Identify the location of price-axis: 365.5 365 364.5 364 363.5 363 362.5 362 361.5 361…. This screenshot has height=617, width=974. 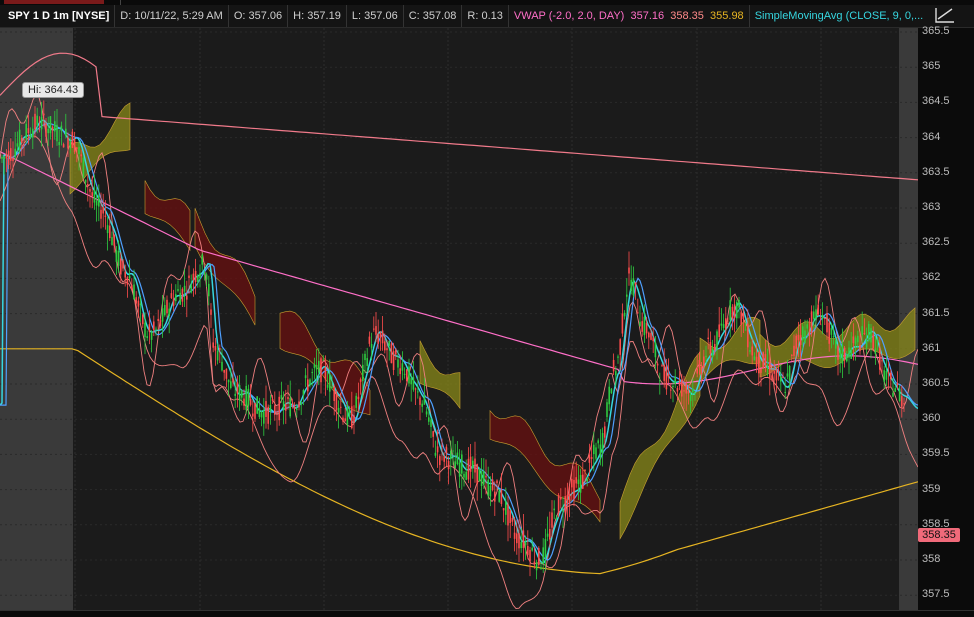
(946, 317).